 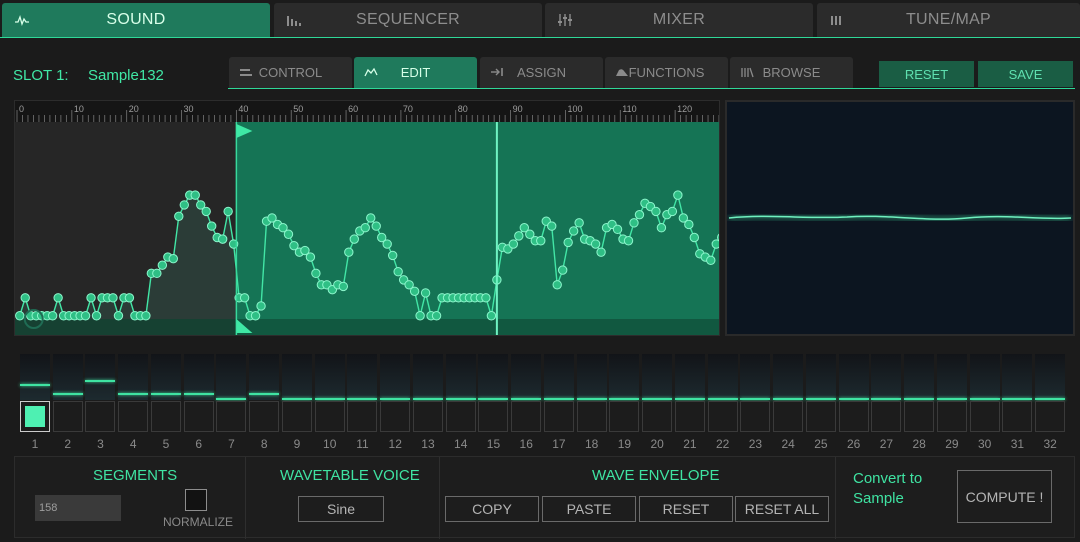 I want to click on ruler, so click(x=367, y=111).